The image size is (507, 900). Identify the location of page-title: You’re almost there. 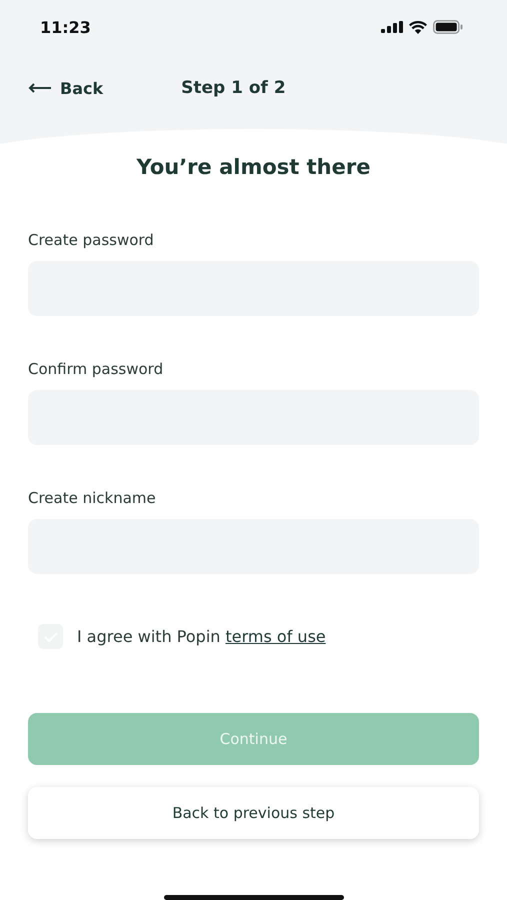
(254, 167).